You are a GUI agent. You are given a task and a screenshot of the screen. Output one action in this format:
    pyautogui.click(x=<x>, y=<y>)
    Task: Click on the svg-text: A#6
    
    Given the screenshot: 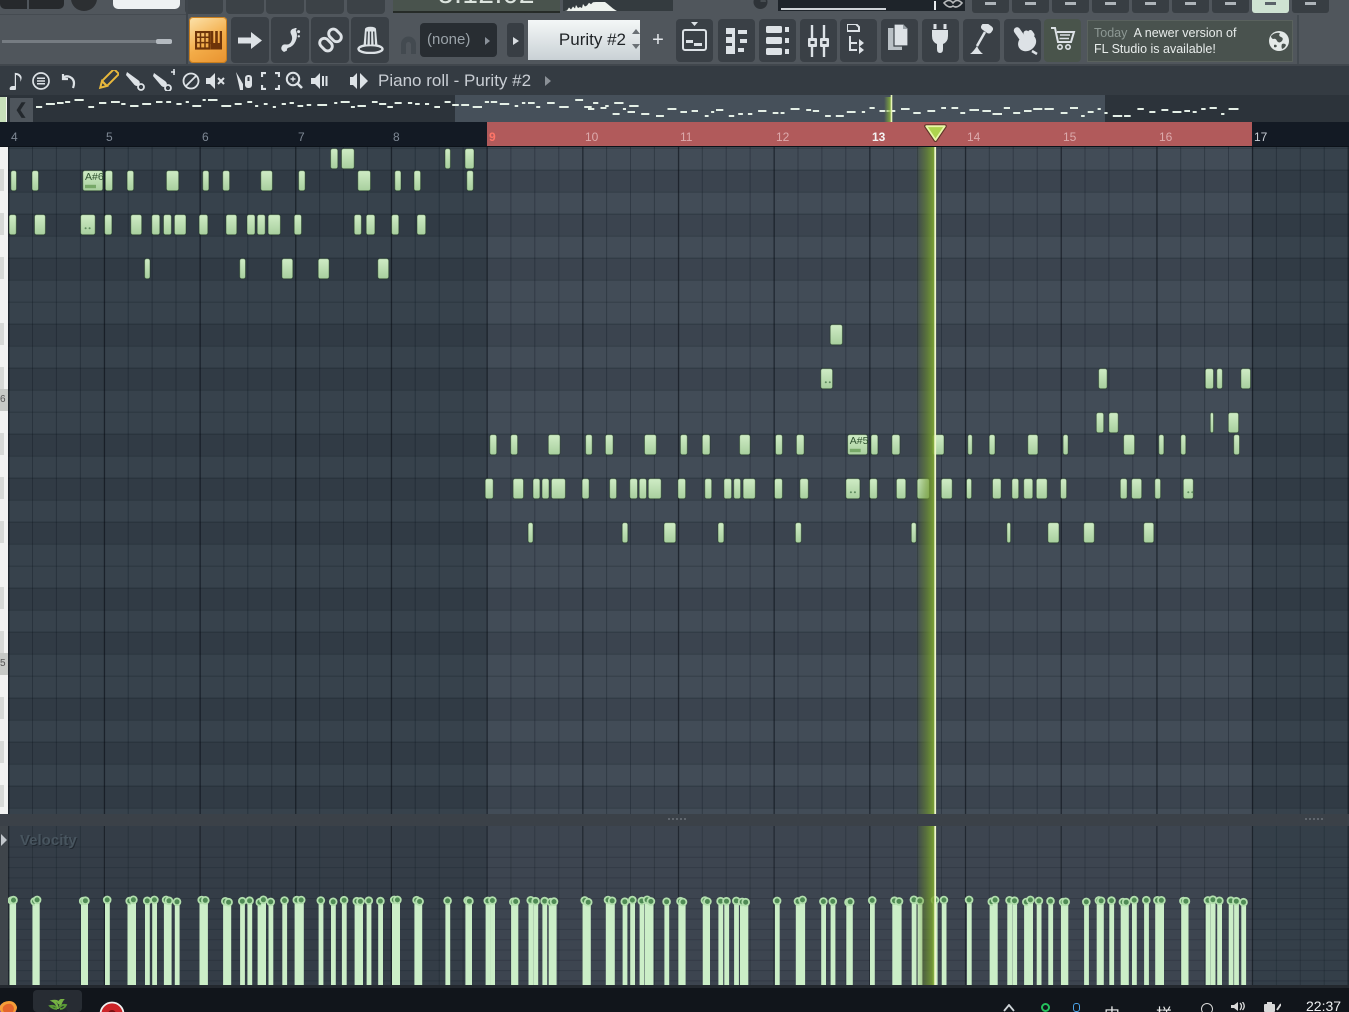 What is the action you would take?
    pyautogui.click(x=94, y=177)
    